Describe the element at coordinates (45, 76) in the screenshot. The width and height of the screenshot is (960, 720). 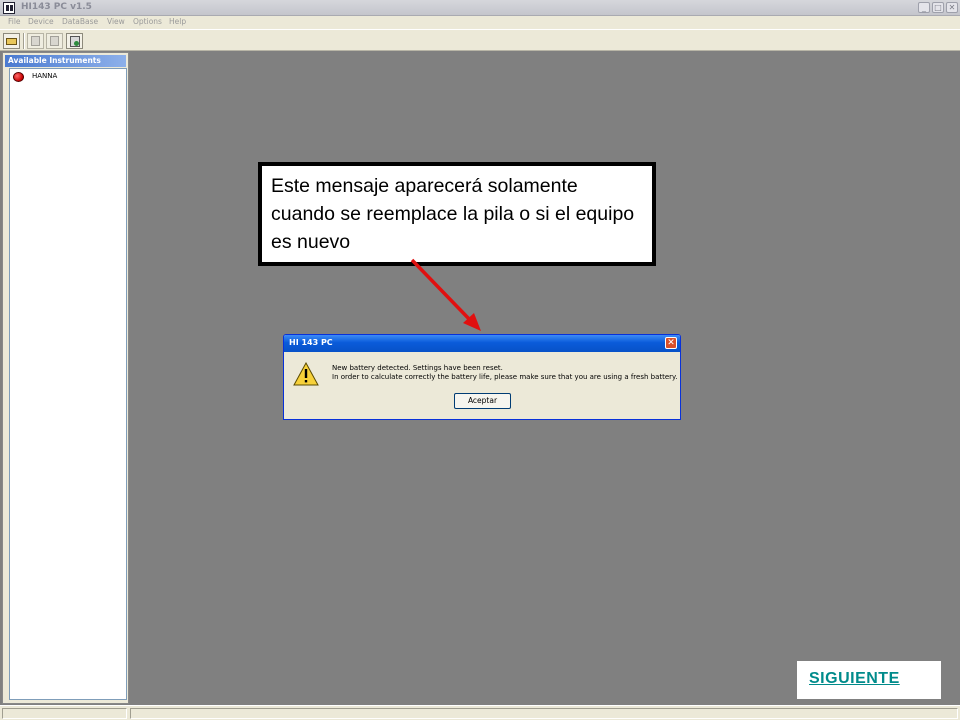
I see `instrument-name: HANNA` at that location.